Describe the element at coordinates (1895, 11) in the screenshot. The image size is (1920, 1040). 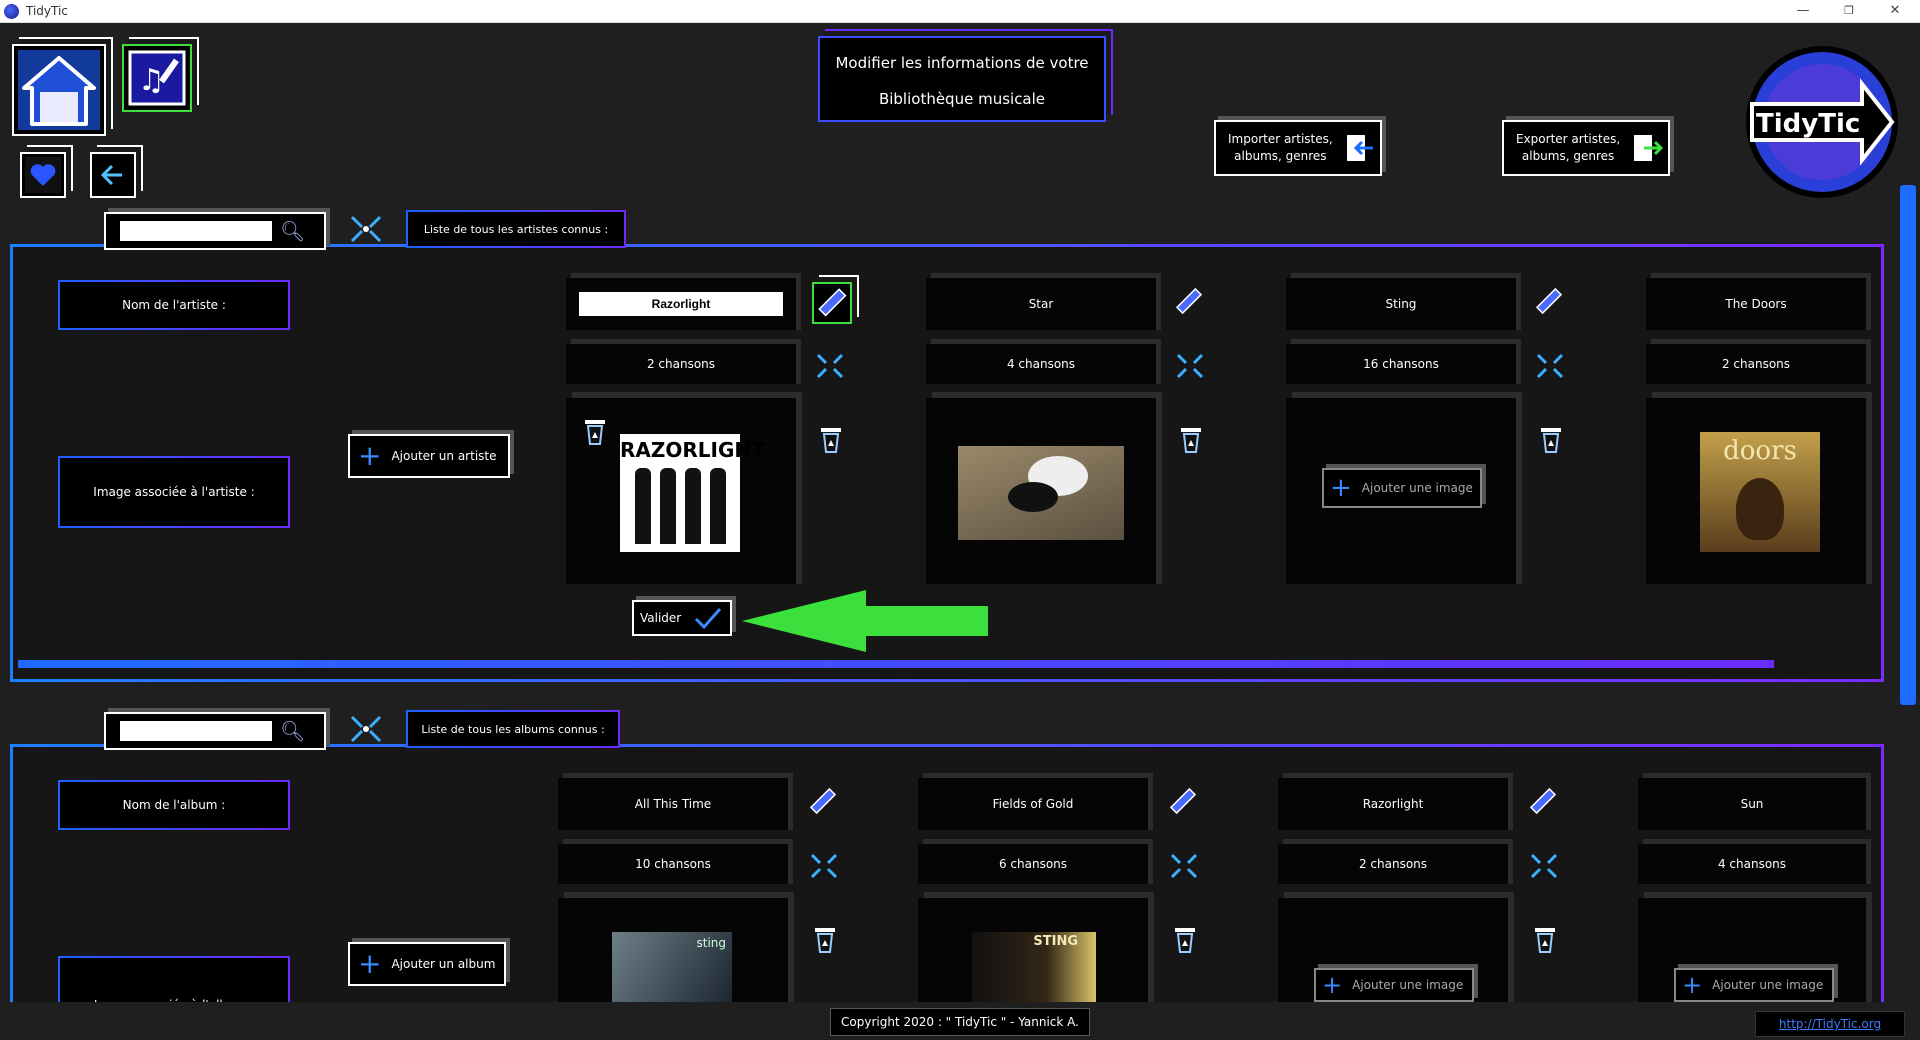
I see `close-button: ✕` at that location.